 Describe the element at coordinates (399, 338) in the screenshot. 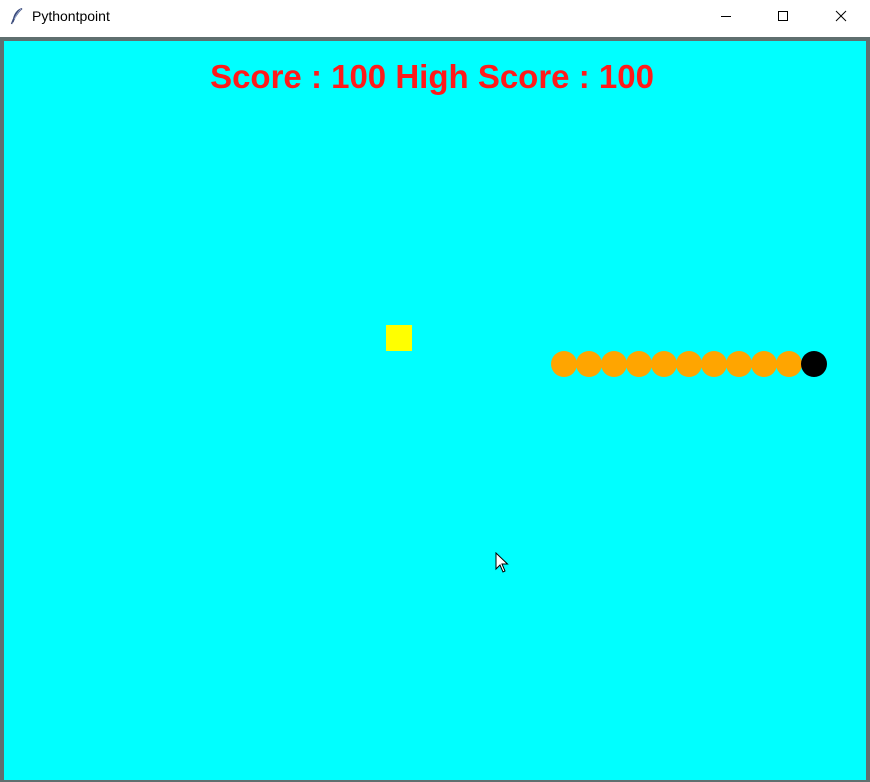

I see `food-item` at that location.